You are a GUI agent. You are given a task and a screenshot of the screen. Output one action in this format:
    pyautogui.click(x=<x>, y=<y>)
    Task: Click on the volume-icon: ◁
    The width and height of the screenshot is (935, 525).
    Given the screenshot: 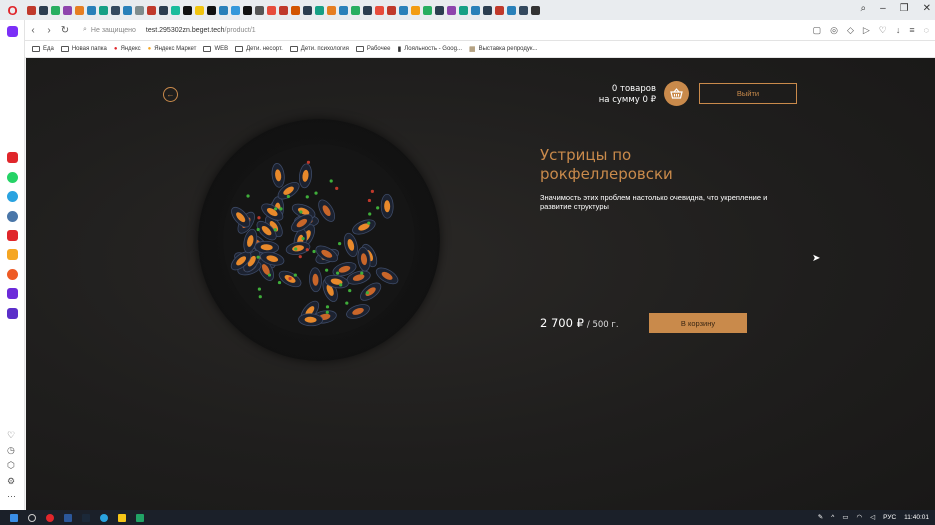 What is the action you would take?
    pyautogui.click(x=872, y=517)
    